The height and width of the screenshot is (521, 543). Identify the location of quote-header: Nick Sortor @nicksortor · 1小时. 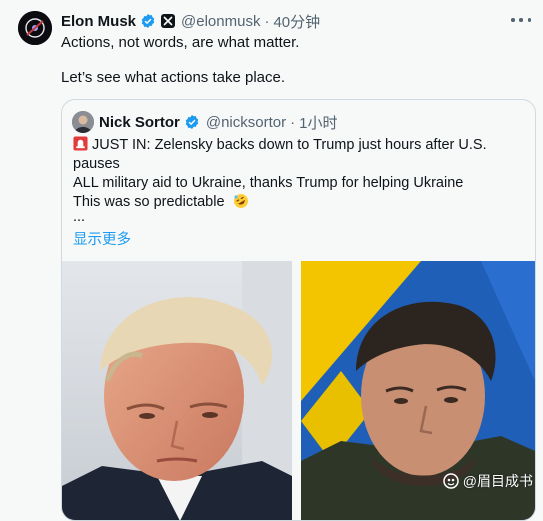
(218, 122).